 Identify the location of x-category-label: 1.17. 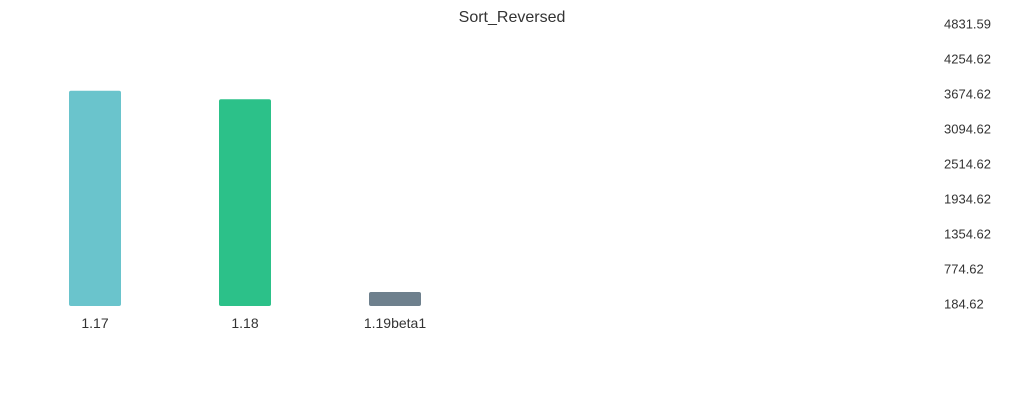
(94, 323).